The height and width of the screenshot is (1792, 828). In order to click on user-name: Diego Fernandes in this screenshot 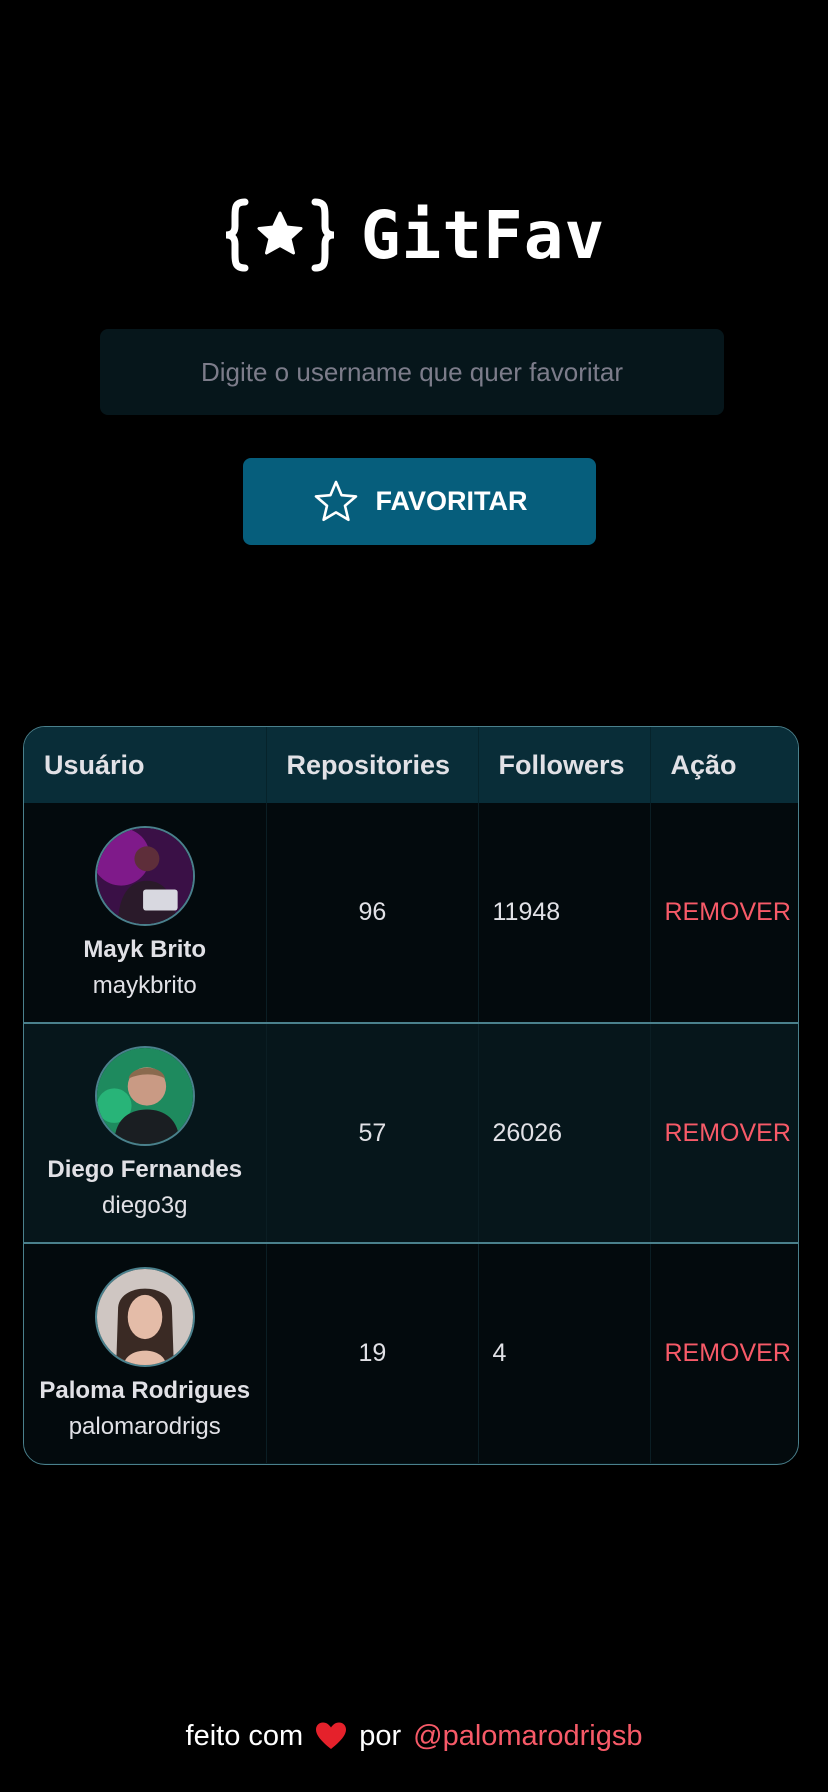, I will do `click(145, 1169)`.